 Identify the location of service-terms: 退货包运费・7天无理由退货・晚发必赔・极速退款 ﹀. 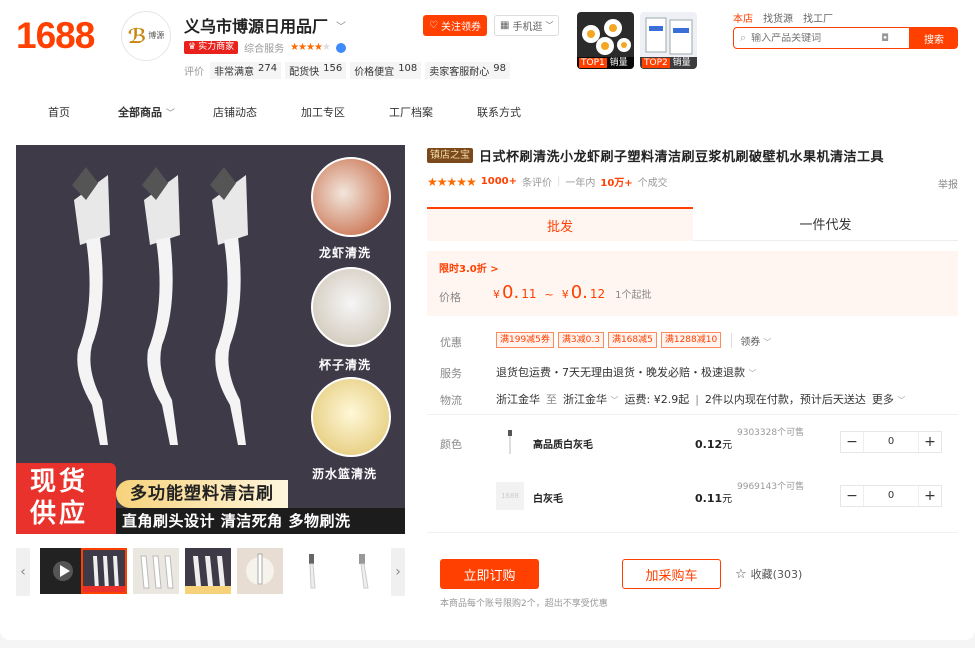
(626, 372).